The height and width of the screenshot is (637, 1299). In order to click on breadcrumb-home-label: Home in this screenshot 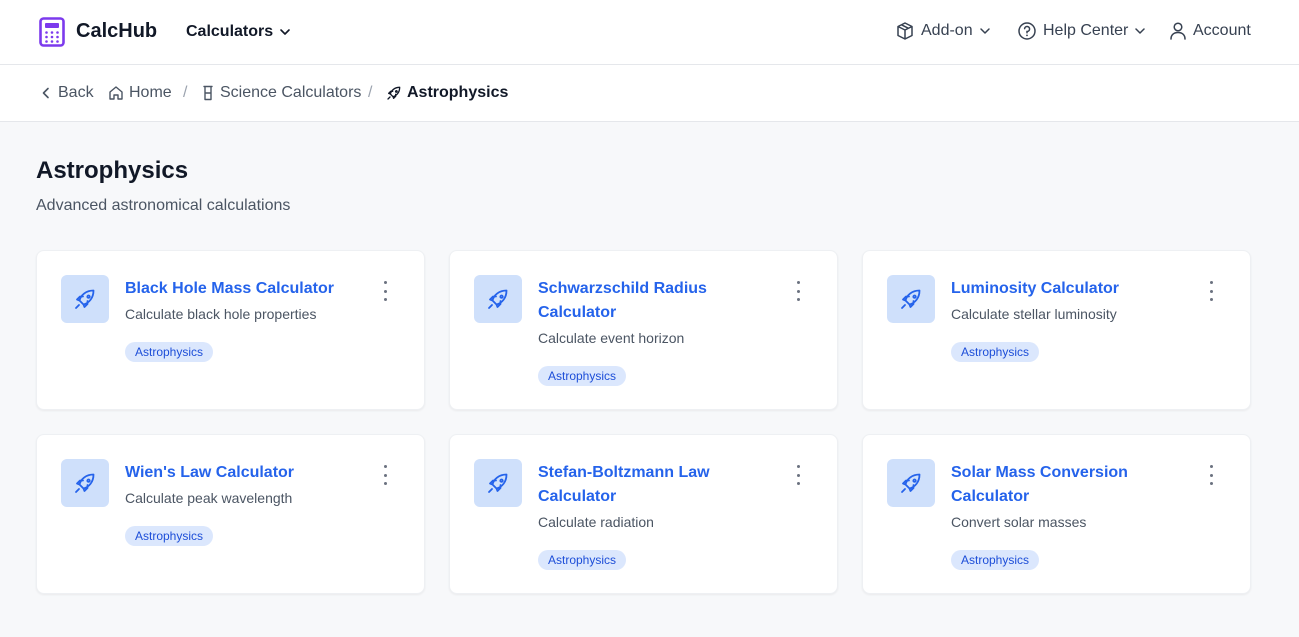, I will do `click(150, 92)`.